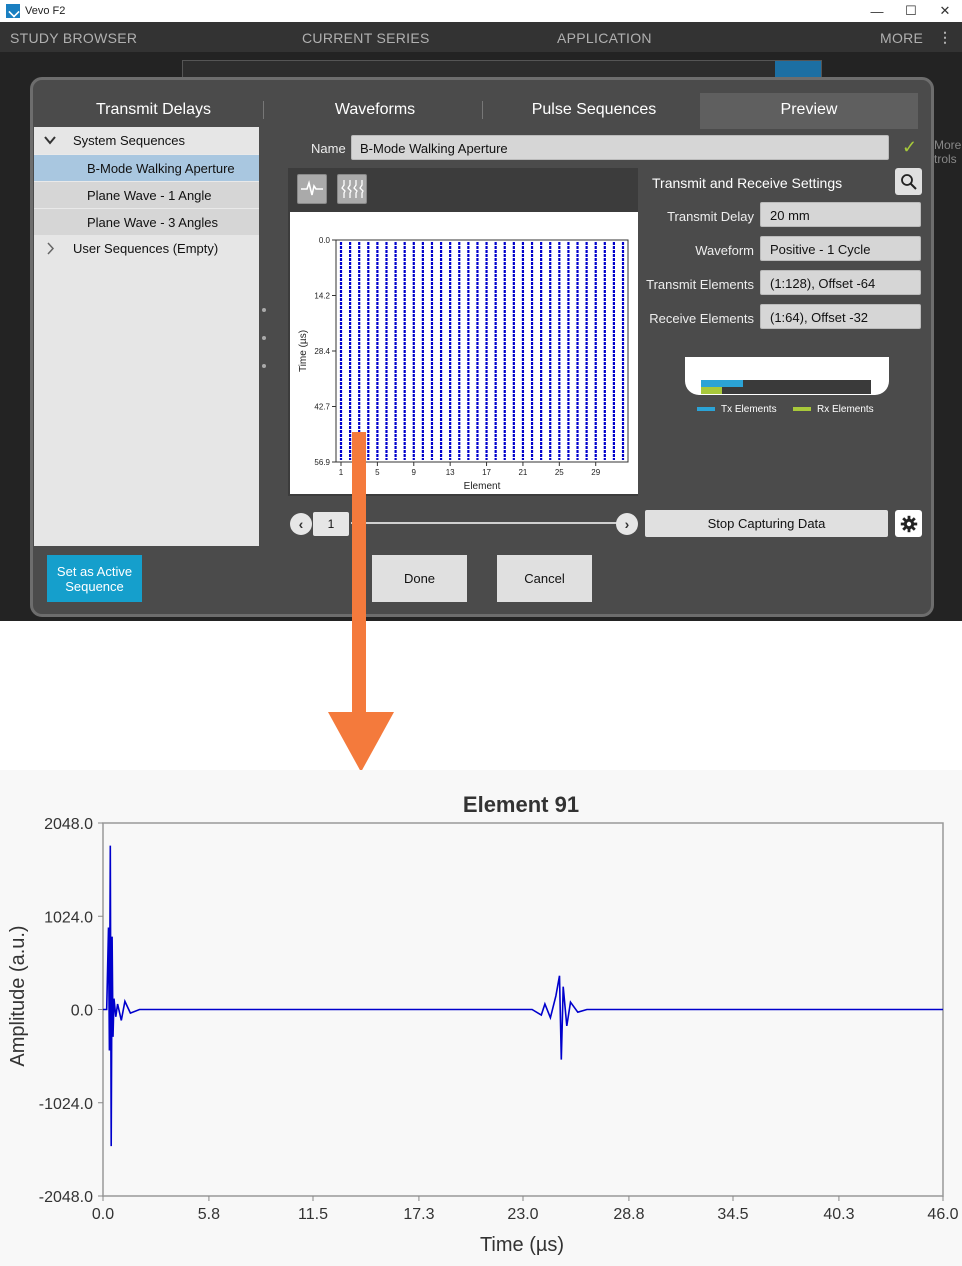 The height and width of the screenshot is (1266, 962). I want to click on tree-group-label: User Sequences (Empty), so click(146, 248).